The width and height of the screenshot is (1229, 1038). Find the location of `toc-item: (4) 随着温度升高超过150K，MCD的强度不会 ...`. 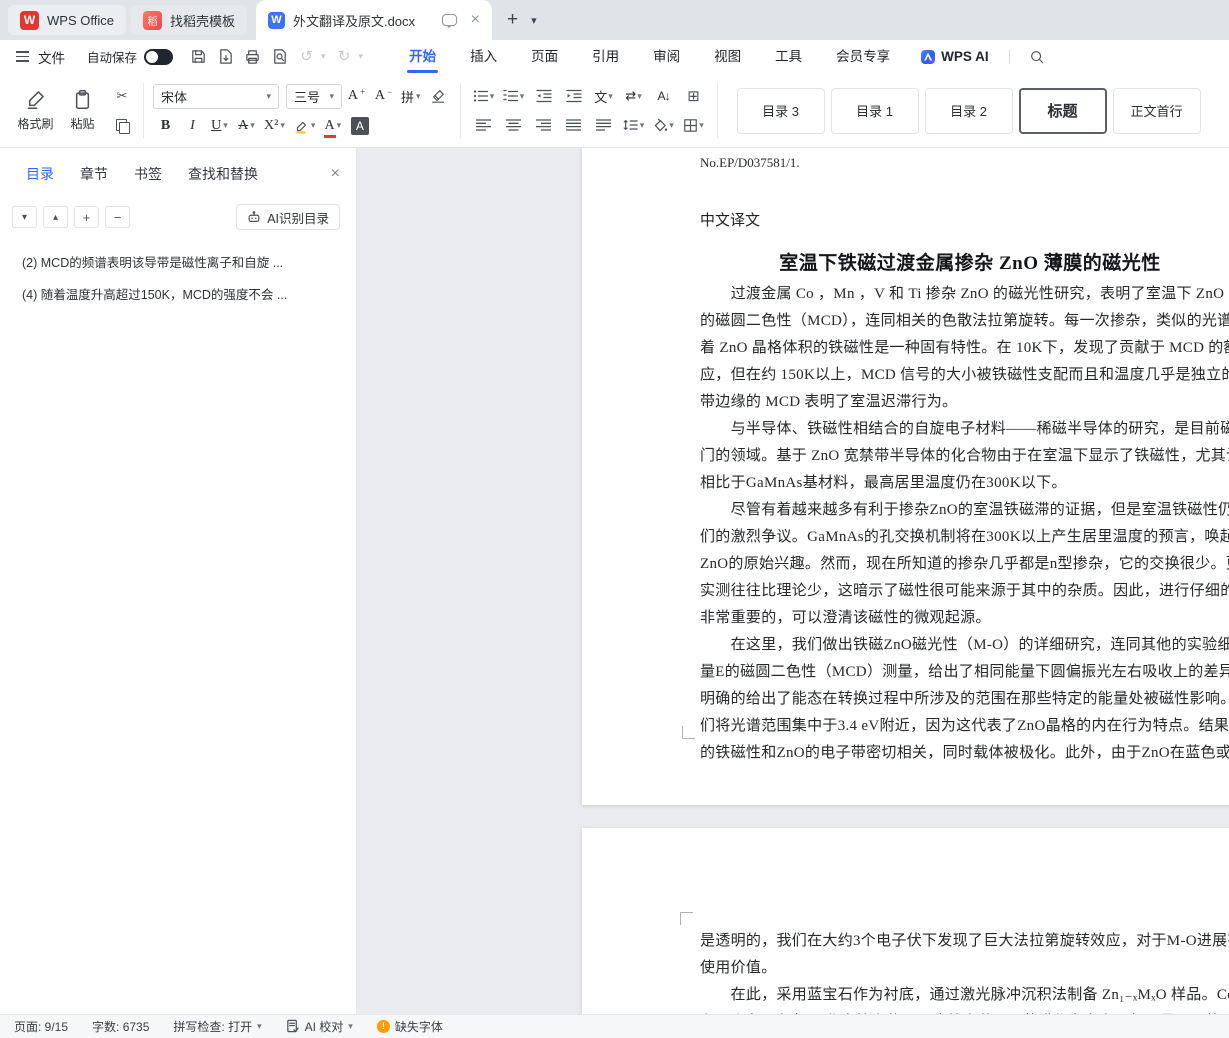

toc-item: (4) 随着温度升高超过150K，MCD的强度不会 ... is located at coordinates (183, 293).